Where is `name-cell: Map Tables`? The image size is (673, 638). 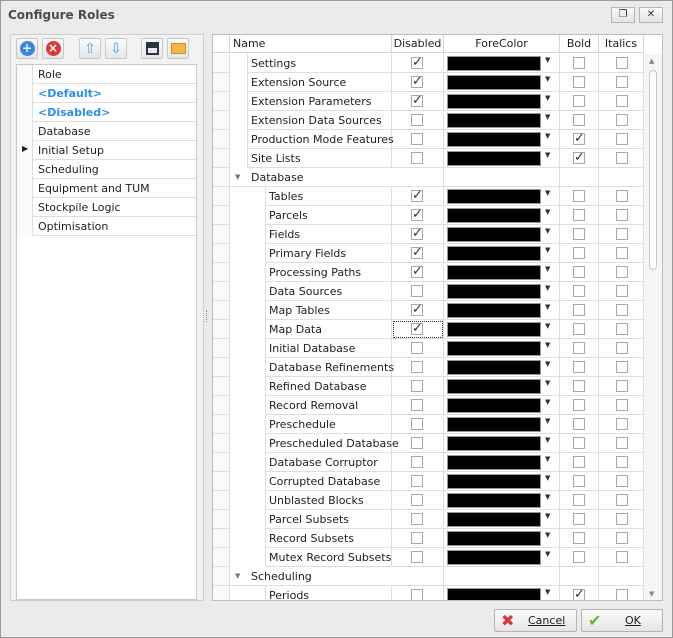 name-cell: Map Tables is located at coordinates (329, 310).